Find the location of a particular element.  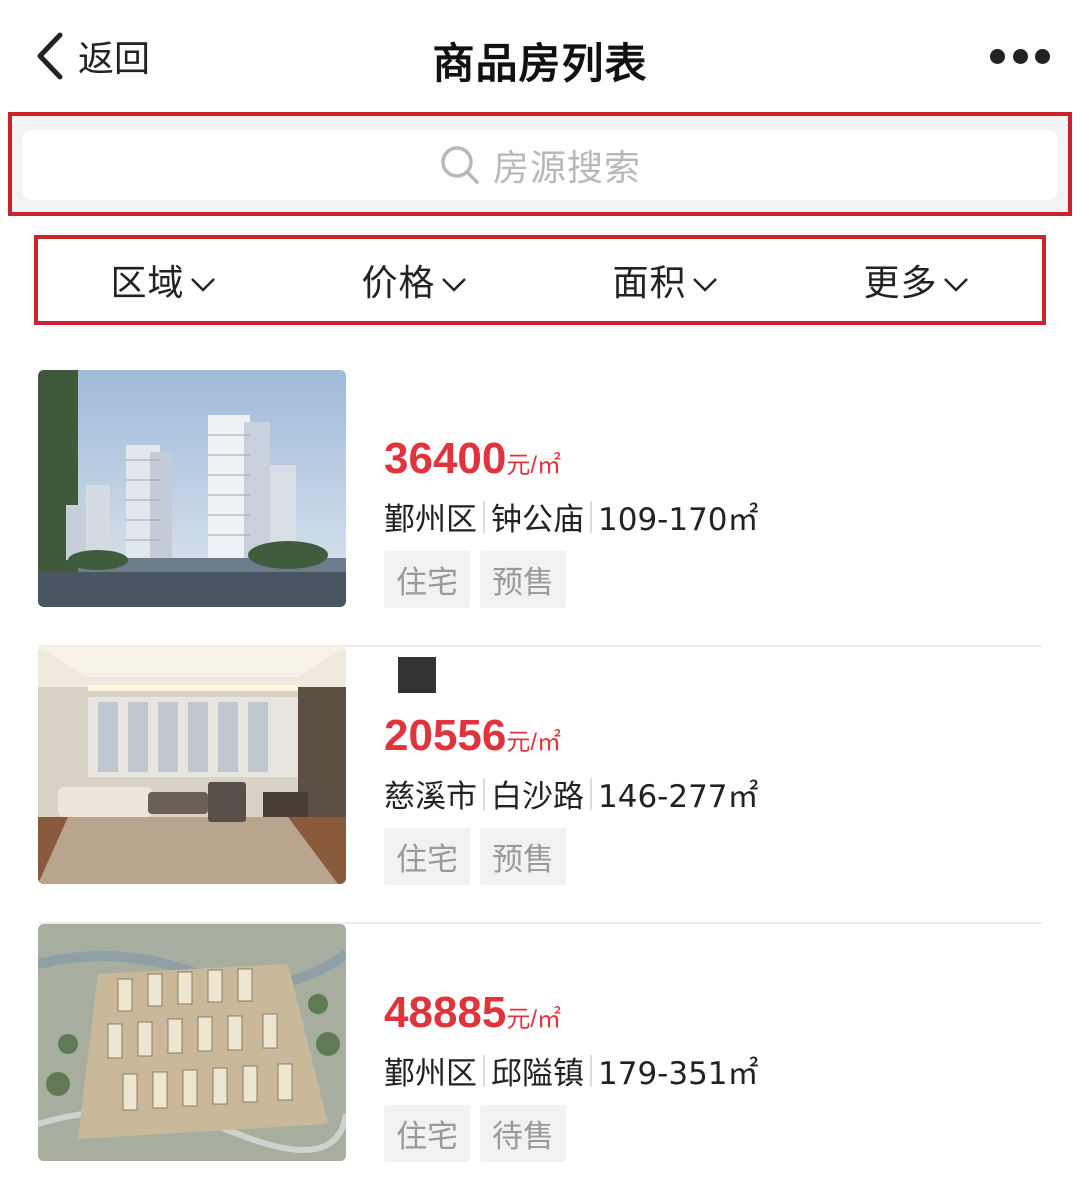

filter-more: 更多 is located at coordinates (916, 280).